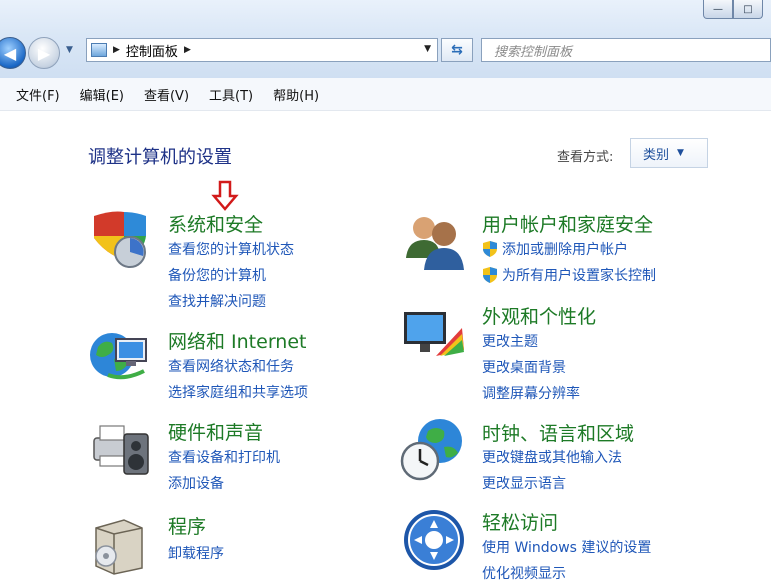  What do you see at coordinates (215, 223) in the screenshot?
I see `category-title: 系统和安全` at bounding box center [215, 223].